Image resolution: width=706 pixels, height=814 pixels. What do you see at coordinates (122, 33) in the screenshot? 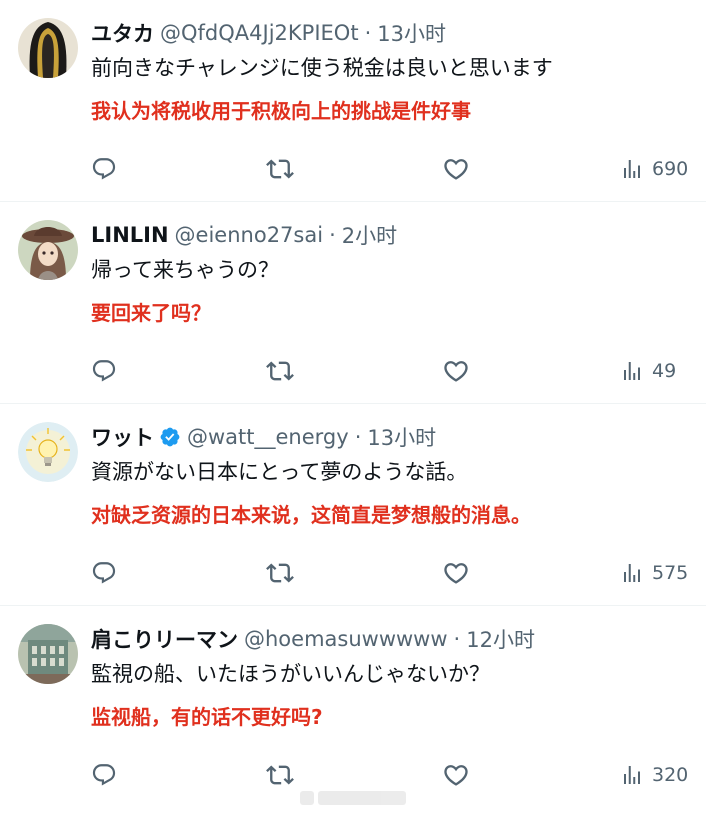
I see `display-name: ユタカ` at bounding box center [122, 33].